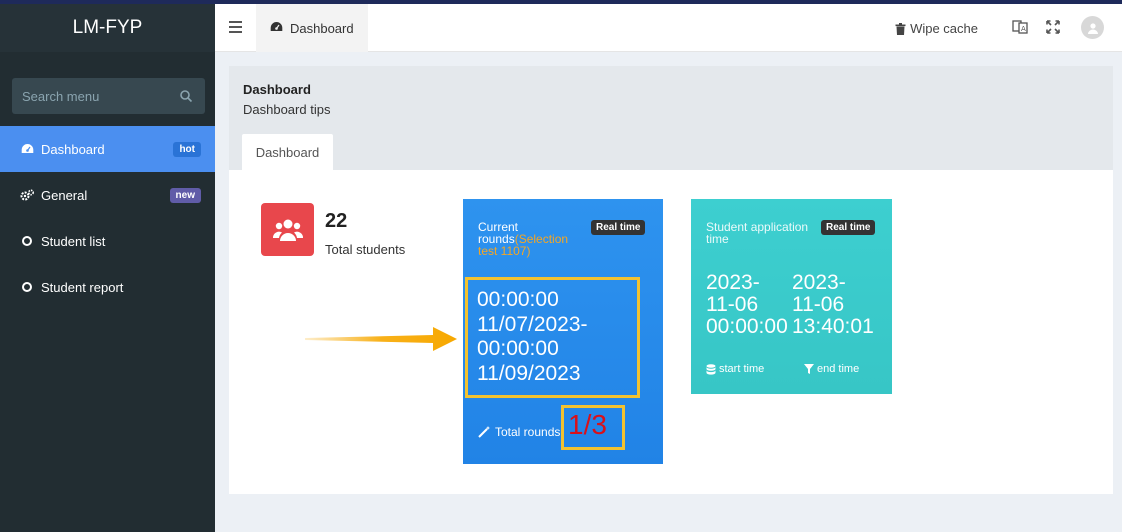 This screenshot has height=532, width=1122. I want to click on sidebar-item-student-report: Student report, so click(107, 287).